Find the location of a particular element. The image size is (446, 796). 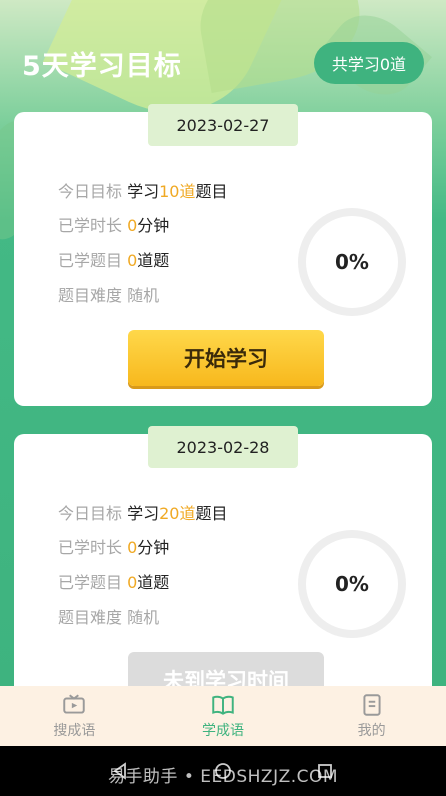

goal-row: 今日目标 学习10道题目 is located at coordinates (143, 190).